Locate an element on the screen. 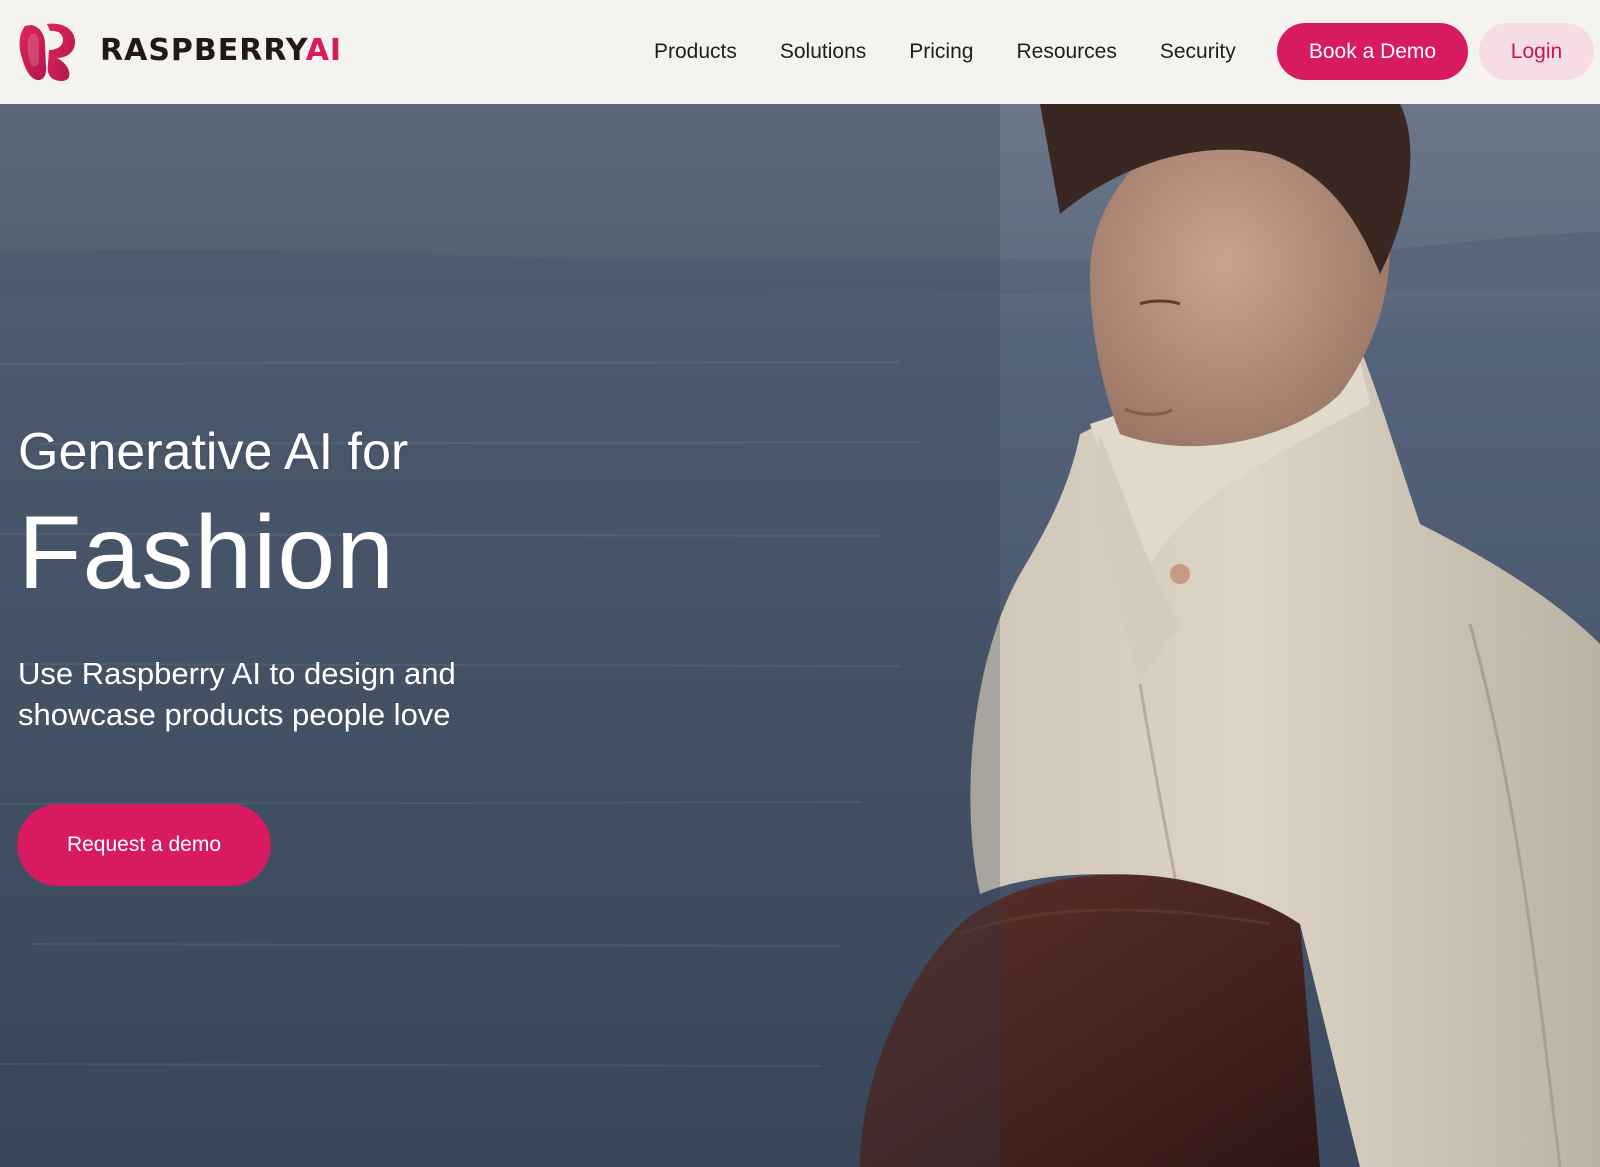 This screenshot has width=1600, height=1167. hero-kicker: Generative AI for is located at coordinates (213, 452).